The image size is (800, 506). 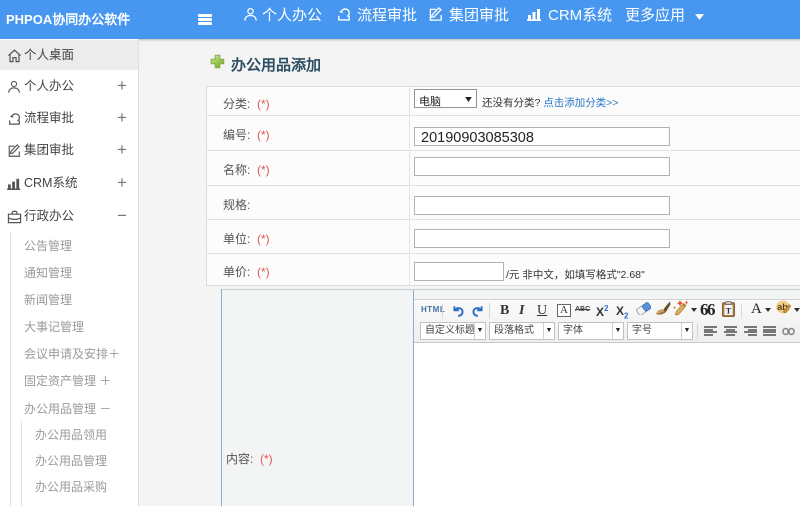 What do you see at coordinates (729, 311) in the screenshot?
I see `svg-text: T` at bounding box center [729, 311].